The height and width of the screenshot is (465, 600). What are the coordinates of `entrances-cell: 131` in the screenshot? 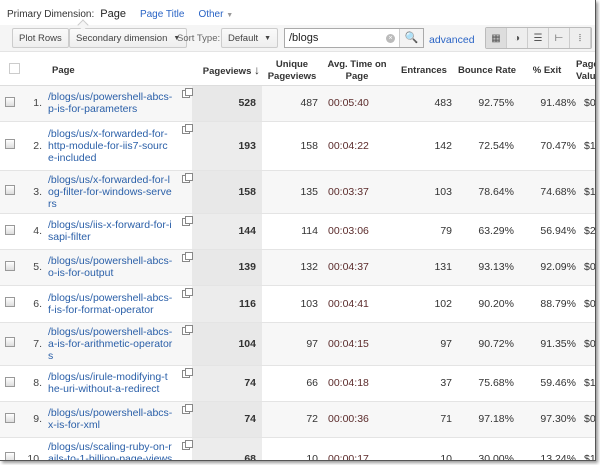 It's located at (424, 267).